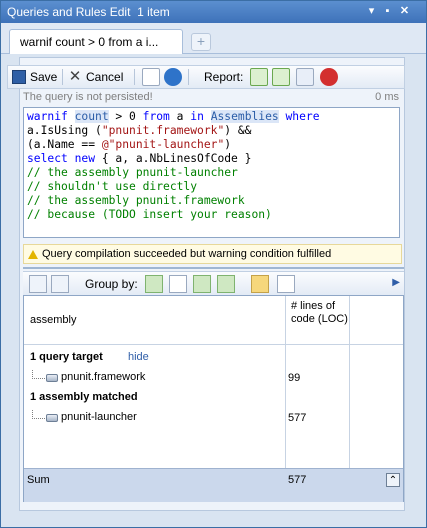 The width and height of the screenshot is (427, 528). What do you see at coordinates (38, 284) in the screenshot?
I see `expand-all-icon` at bounding box center [38, 284].